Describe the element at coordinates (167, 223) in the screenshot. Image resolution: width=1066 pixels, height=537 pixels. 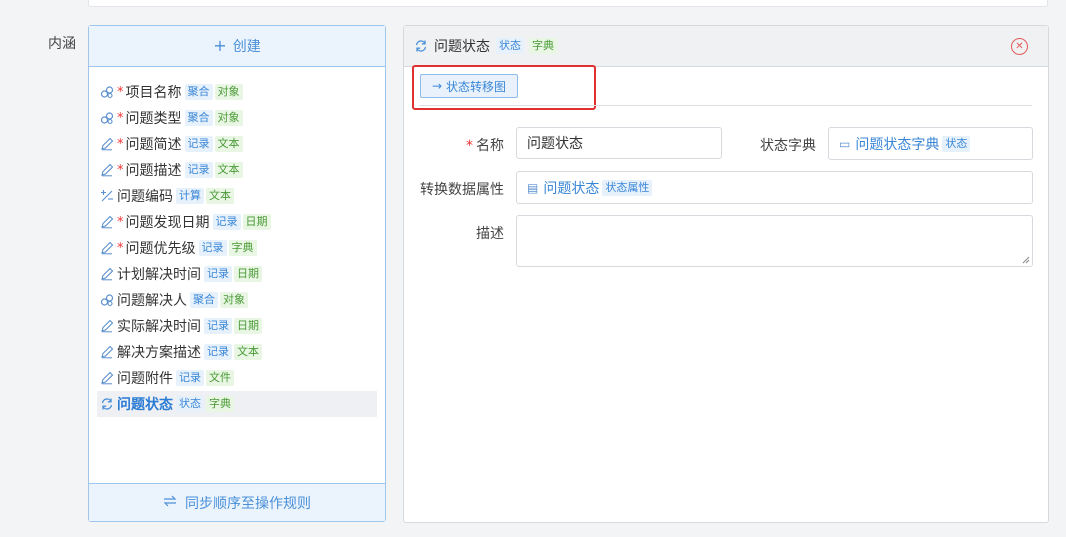
I see `field-name: 问题发现日期` at that location.